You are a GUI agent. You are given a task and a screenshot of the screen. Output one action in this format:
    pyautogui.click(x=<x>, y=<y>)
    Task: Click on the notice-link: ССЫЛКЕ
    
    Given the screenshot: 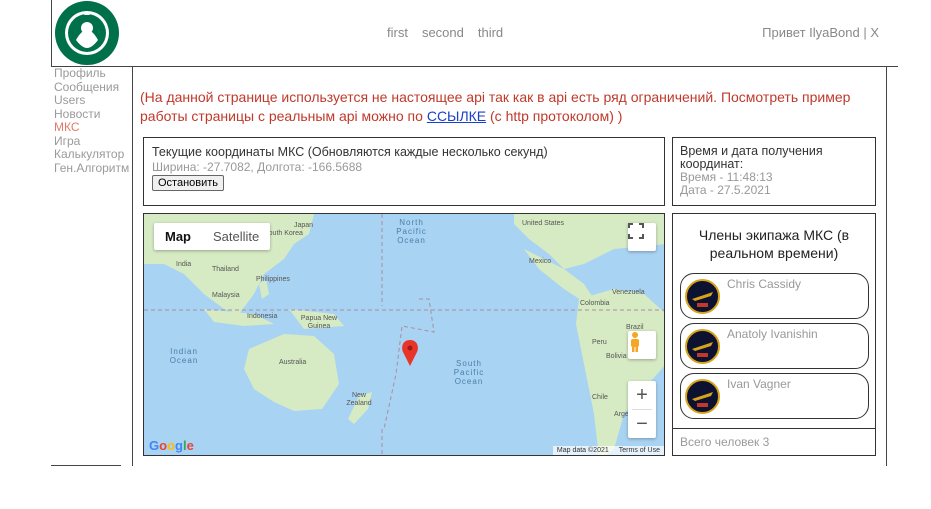 What is the action you would take?
    pyautogui.click(x=456, y=116)
    